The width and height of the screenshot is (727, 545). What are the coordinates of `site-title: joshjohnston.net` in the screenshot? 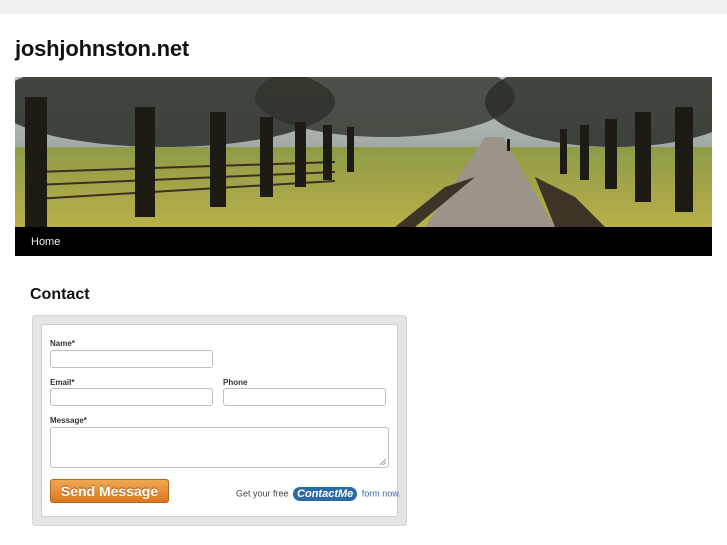 It's located at (102, 49).